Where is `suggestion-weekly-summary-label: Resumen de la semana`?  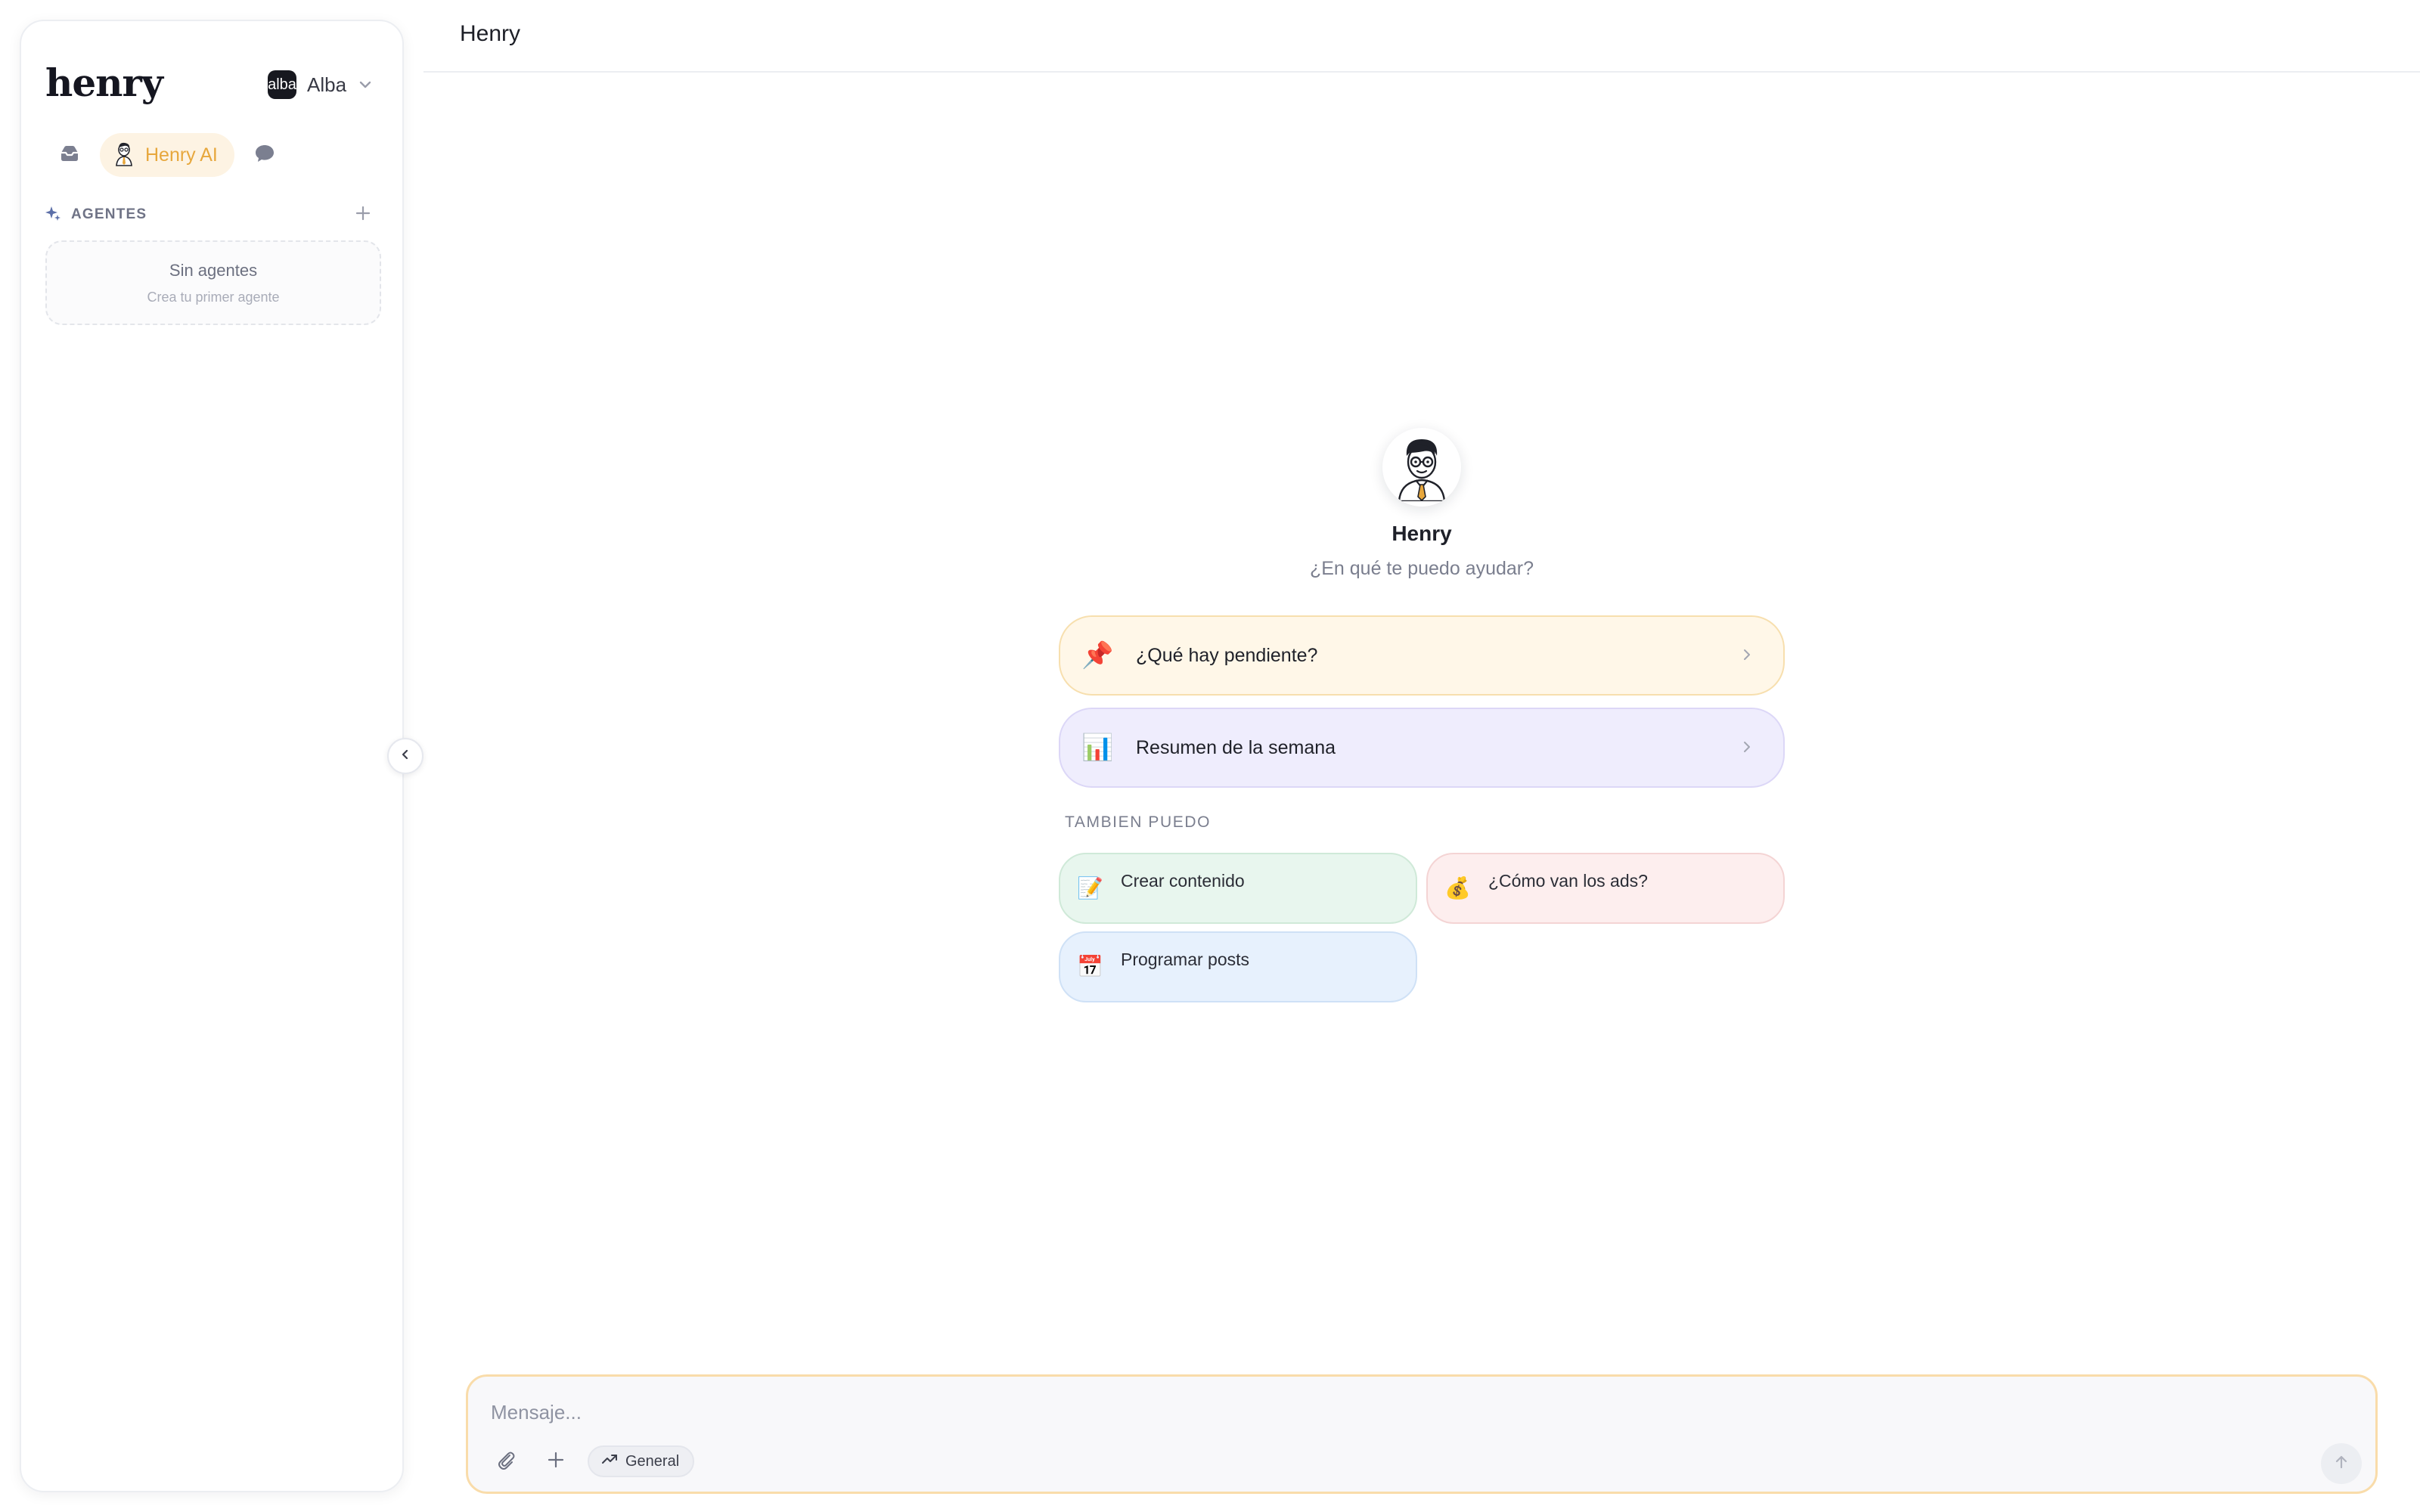 suggestion-weekly-summary-label: Resumen de la semana is located at coordinates (1236, 747).